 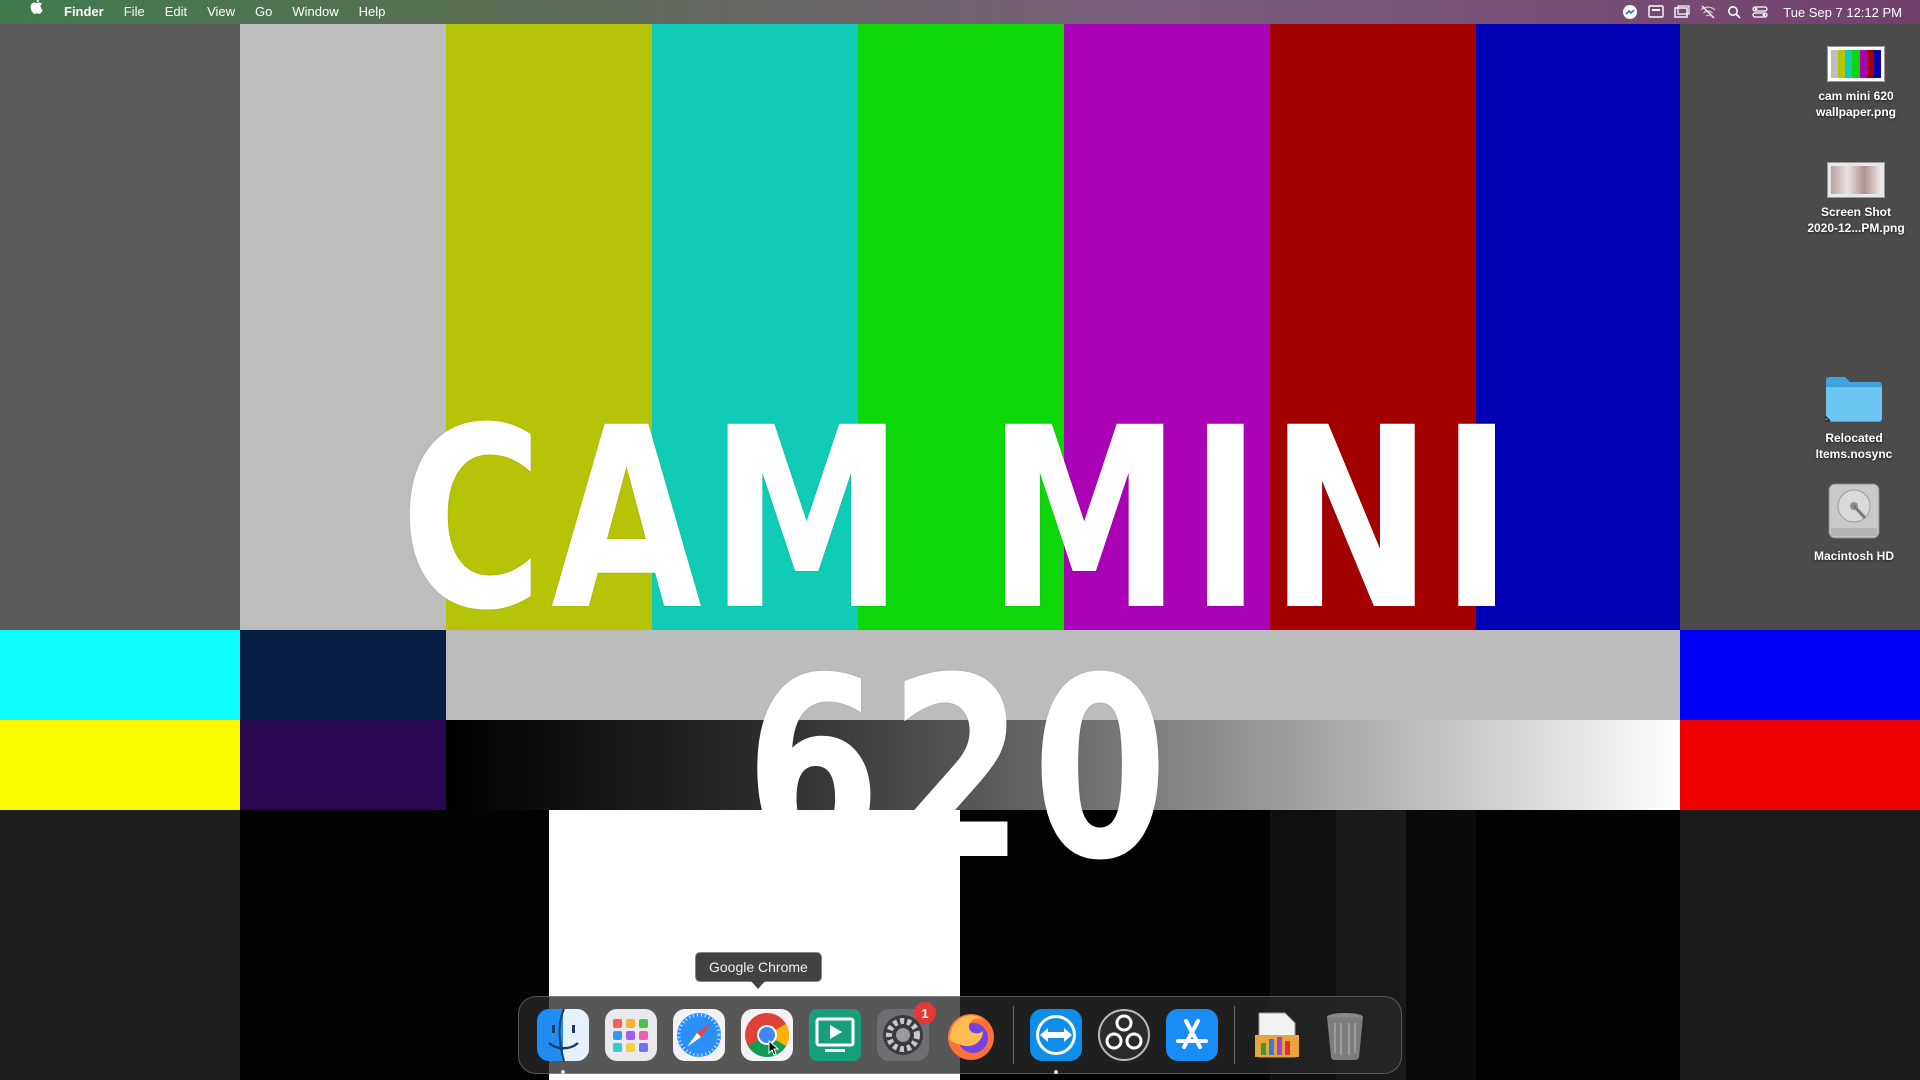 What do you see at coordinates (37, 12) in the screenshot?
I see `apple-menu-icon` at bounding box center [37, 12].